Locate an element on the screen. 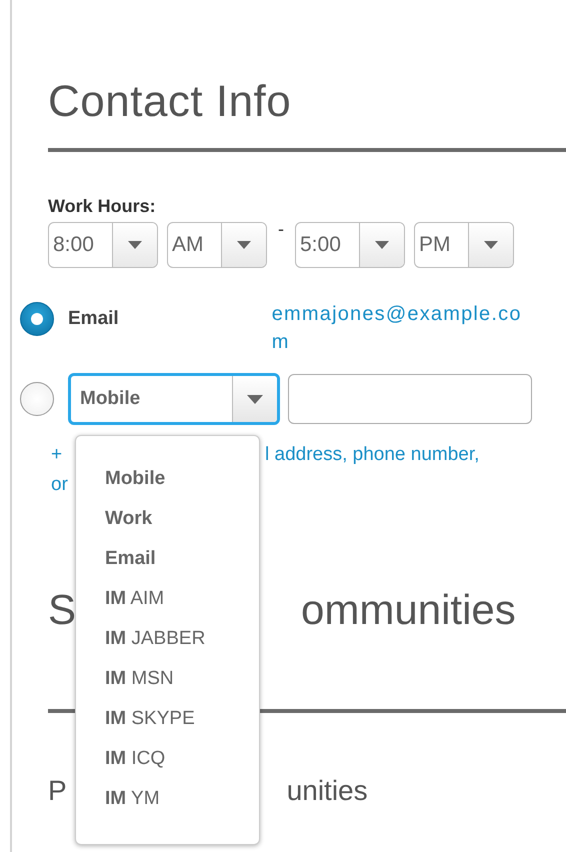 The image size is (566, 852). subsection-heading: unities is located at coordinates (327, 791).